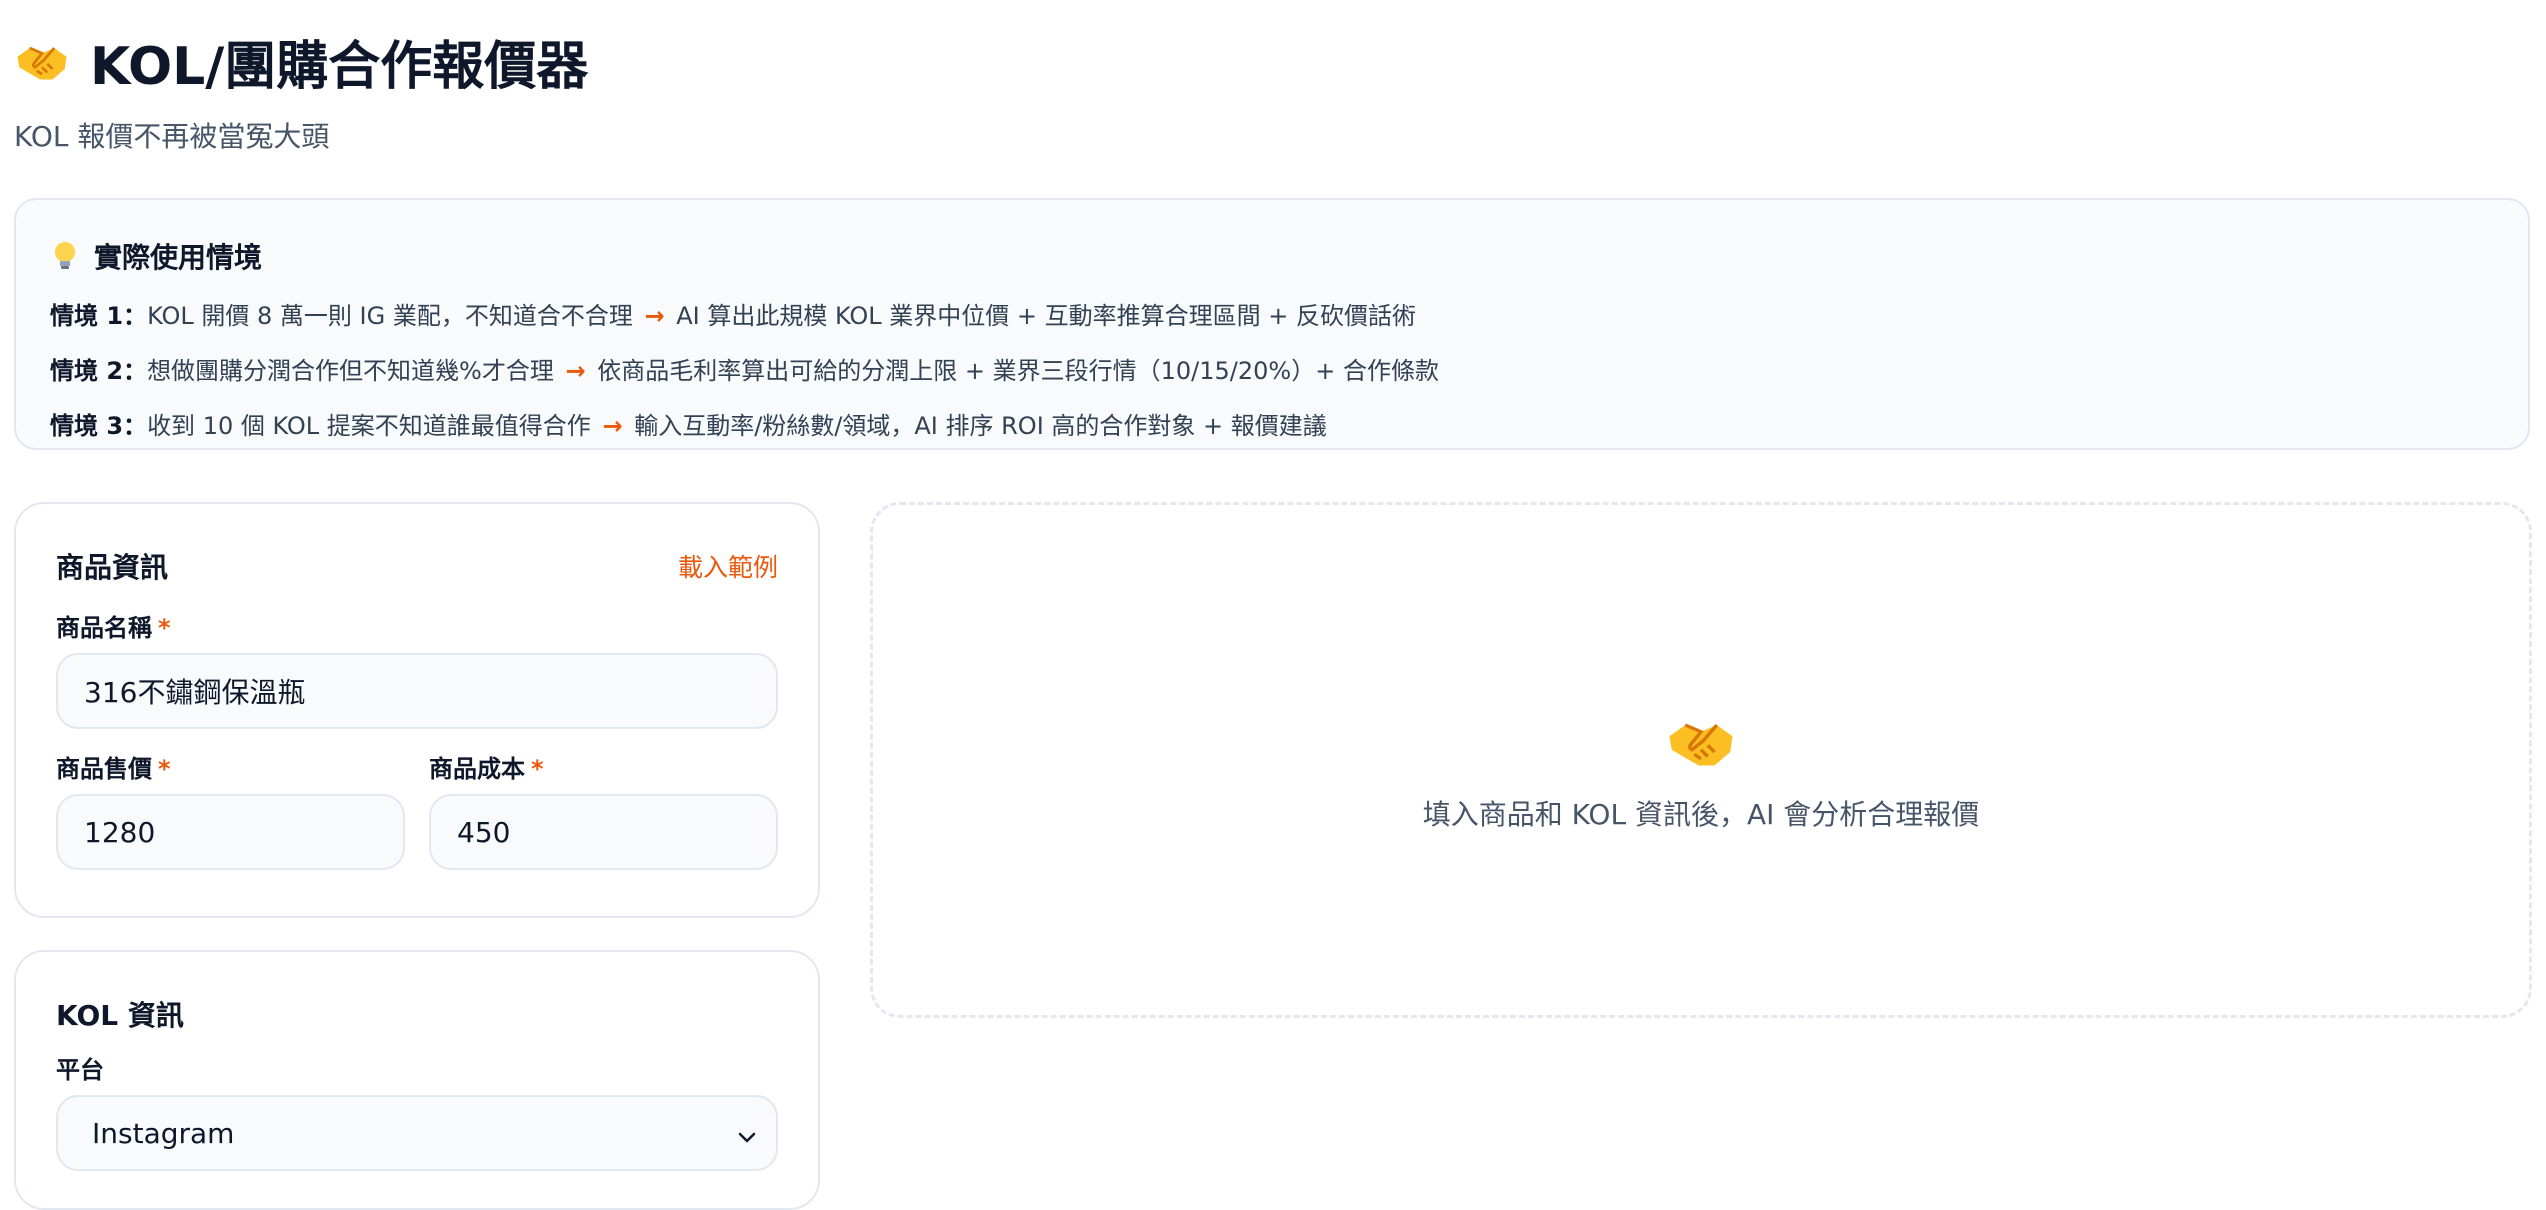  I want to click on platform-label: 平台, so click(417, 1067).